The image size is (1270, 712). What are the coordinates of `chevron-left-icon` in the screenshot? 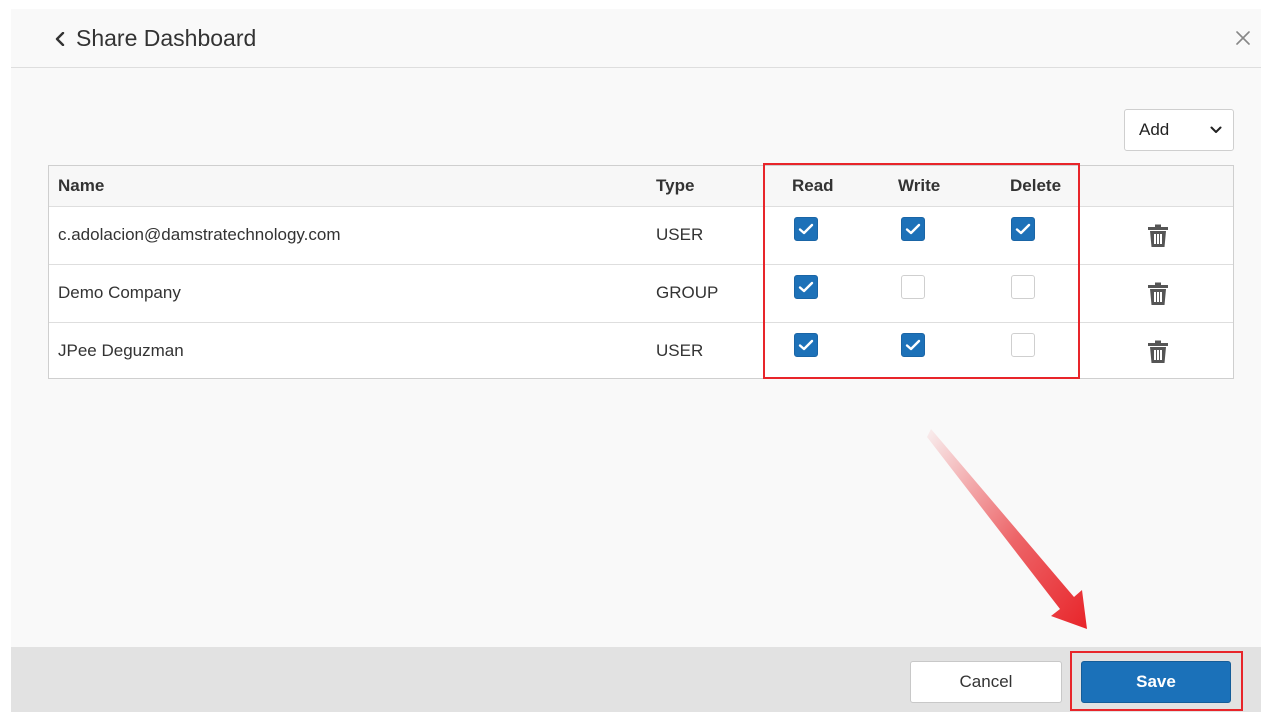 It's located at (60, 39).